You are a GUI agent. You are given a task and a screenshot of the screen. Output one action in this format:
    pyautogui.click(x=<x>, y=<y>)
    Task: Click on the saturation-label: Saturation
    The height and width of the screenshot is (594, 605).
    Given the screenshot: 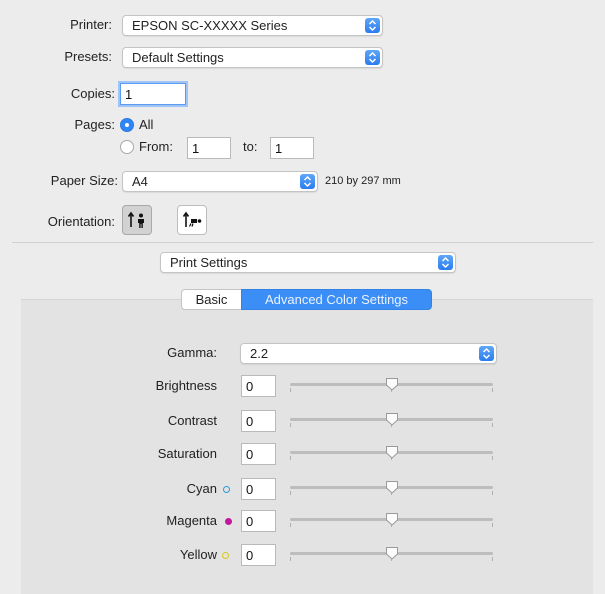 What is the action you would take?
    pyautogui.click(x=187, y=453)
    